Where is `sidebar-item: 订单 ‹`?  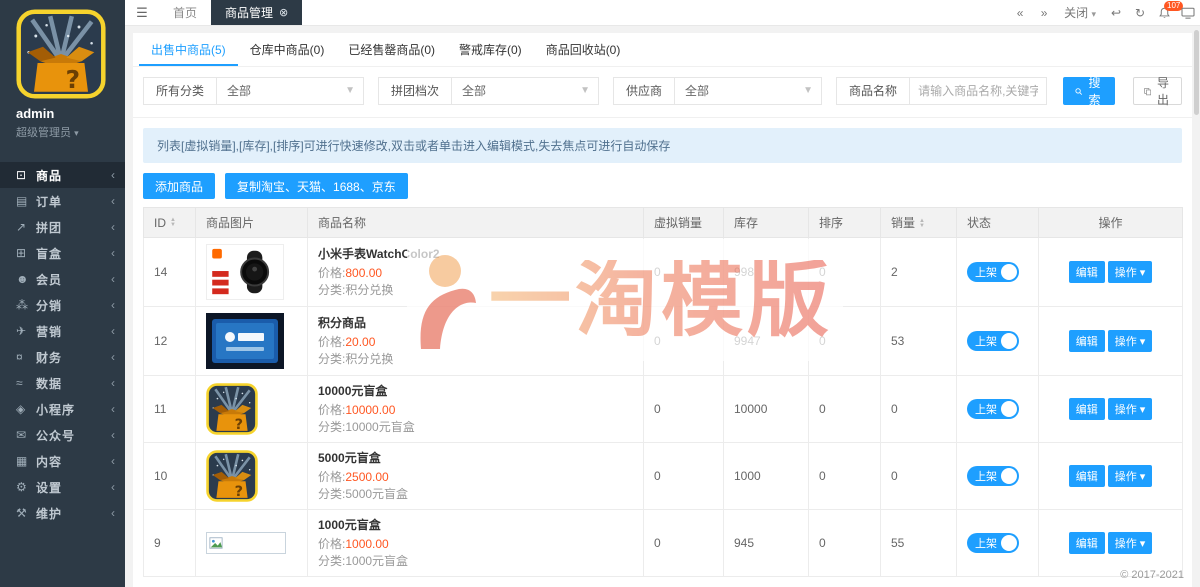
sidebar-item: 订单 ‹ is located at coordinates (62, 201).